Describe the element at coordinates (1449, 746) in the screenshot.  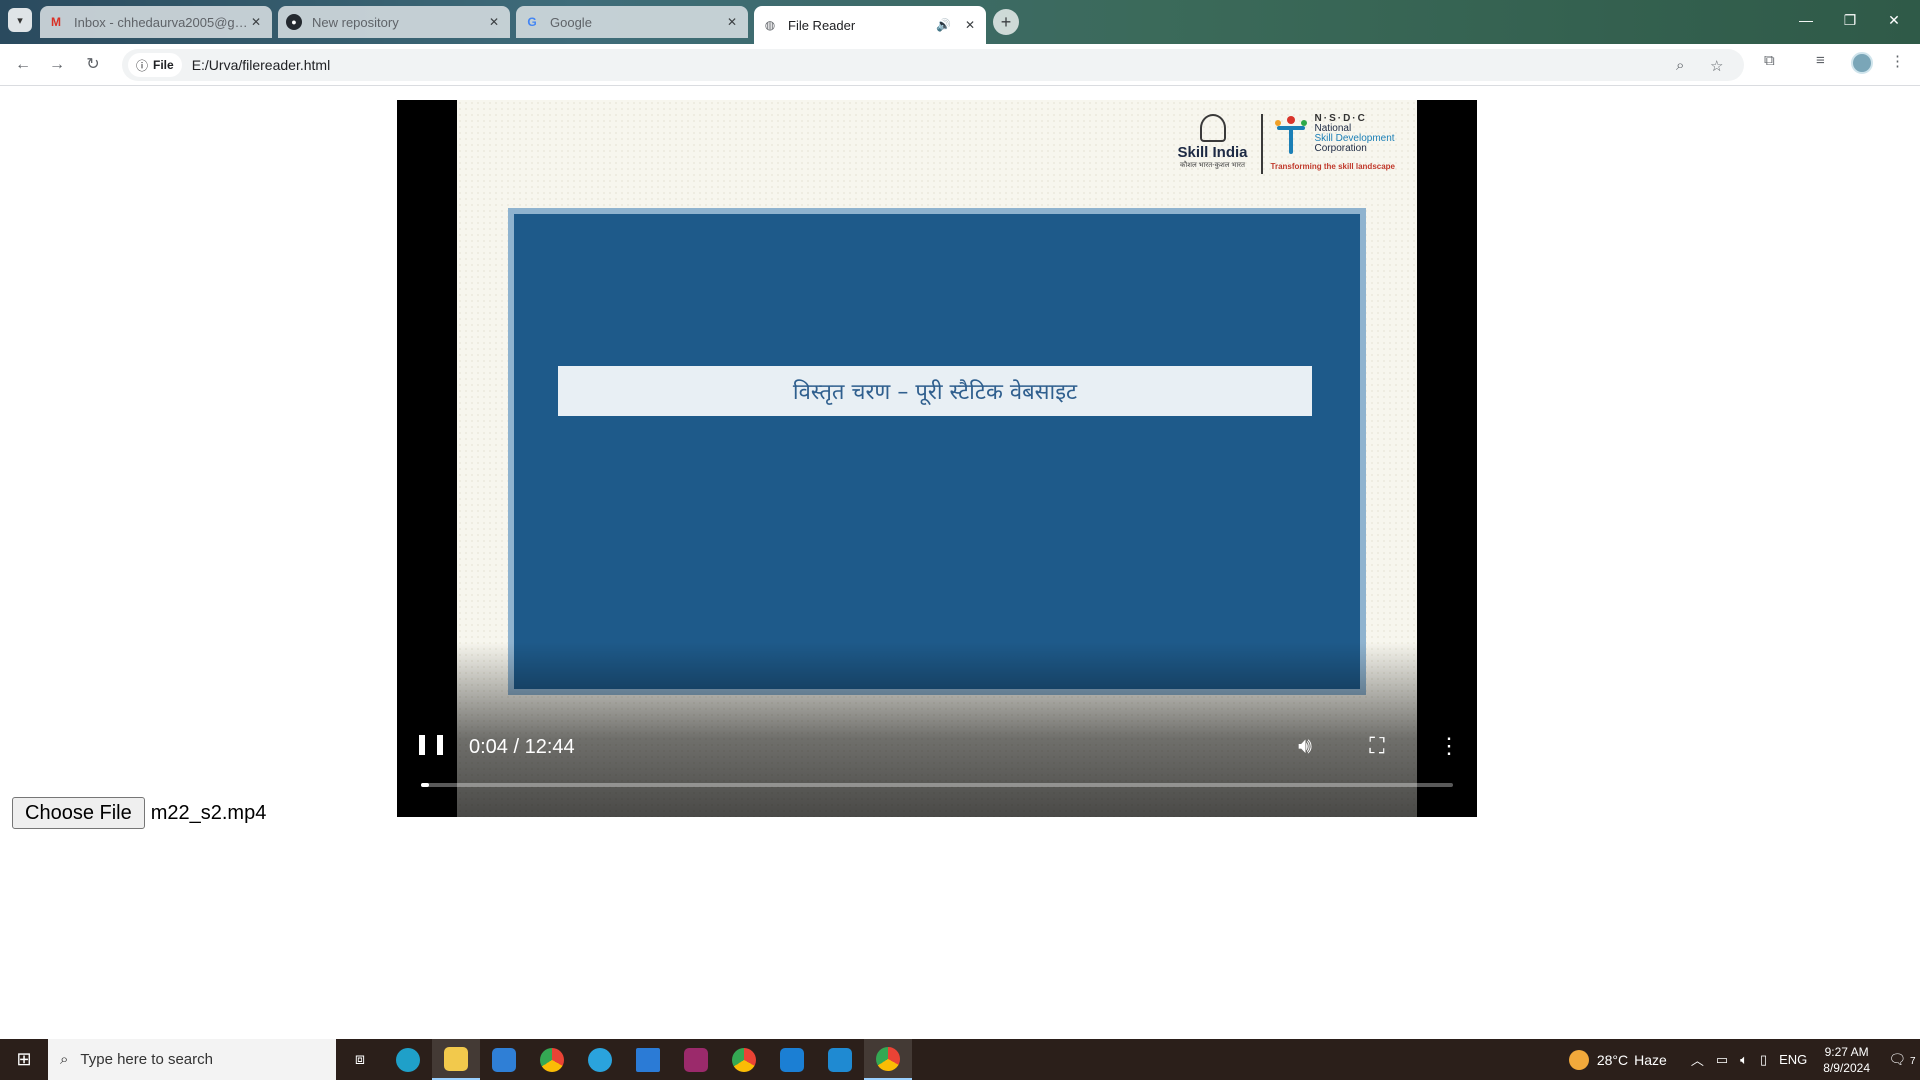
I see `more-options-icon: ⋮` at that location.